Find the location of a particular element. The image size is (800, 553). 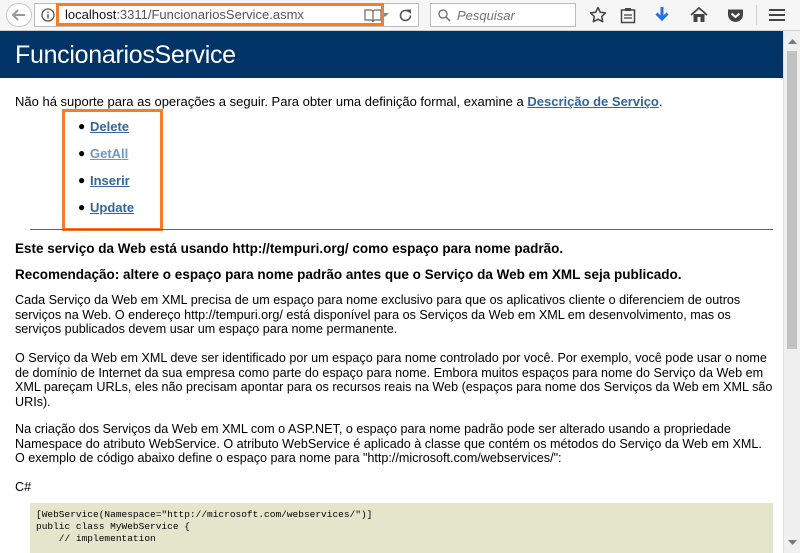

search-input is located at coordinates (513, 15).